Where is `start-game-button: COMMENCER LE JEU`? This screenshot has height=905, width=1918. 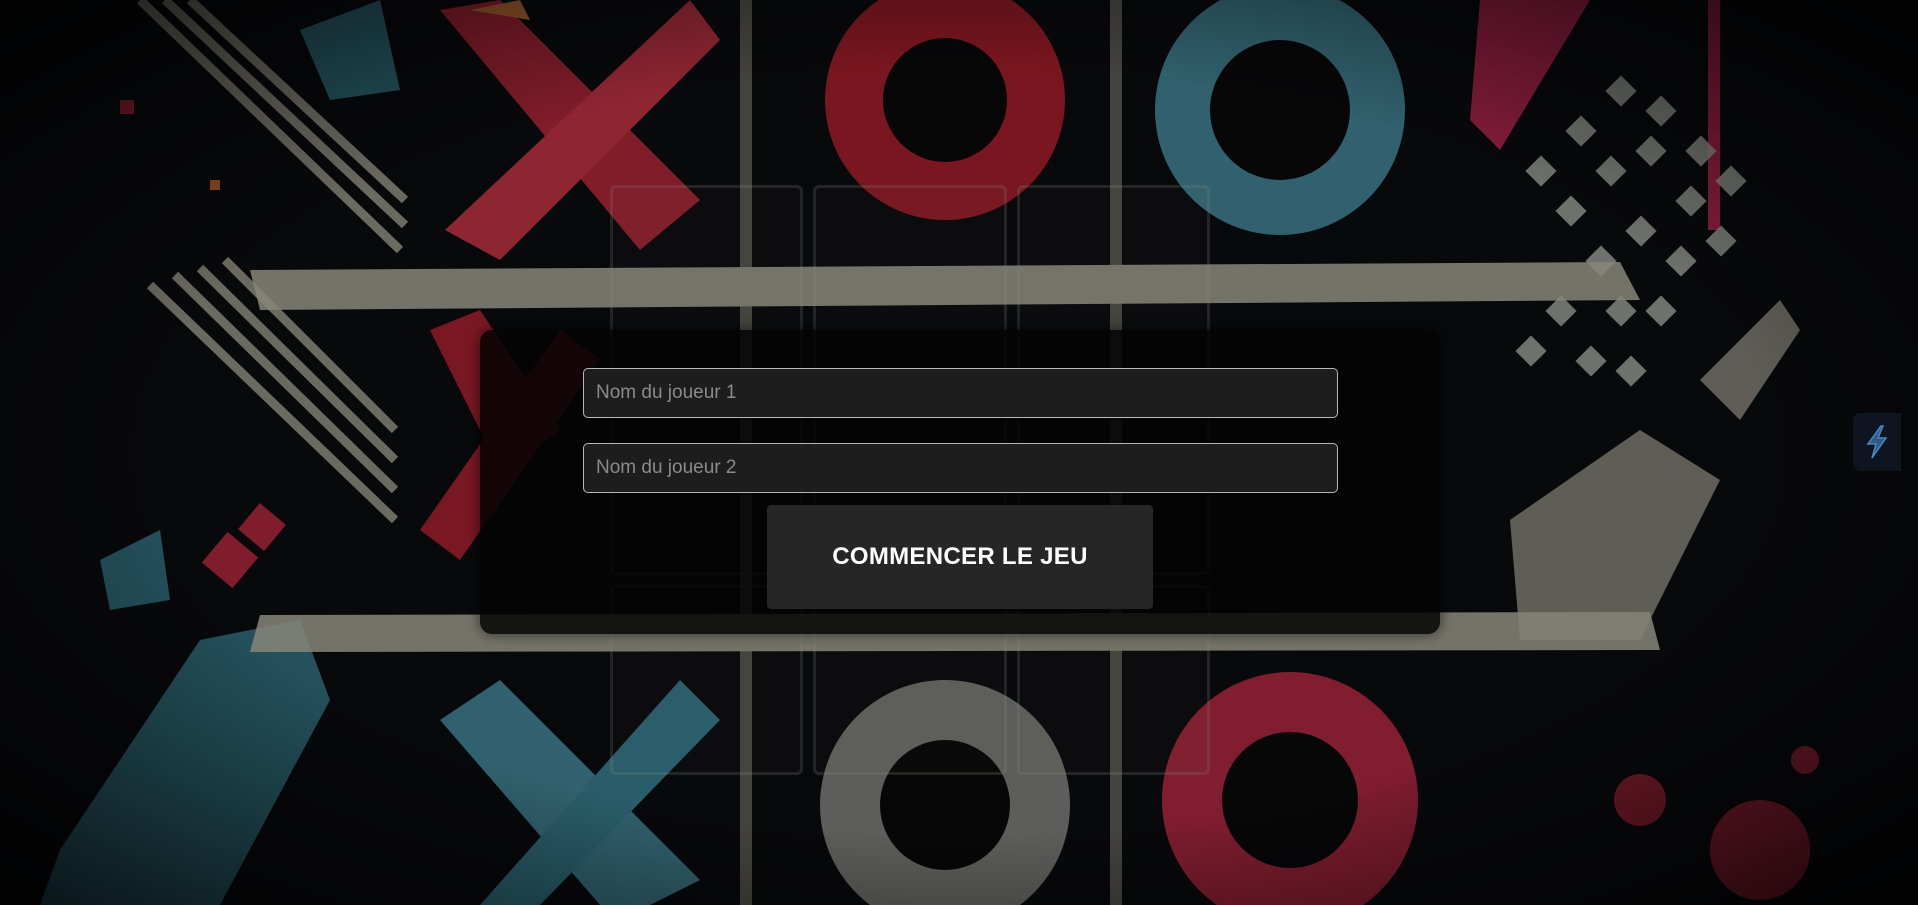
start-game-button: COMMENCER LE JEU is located at coordinates (960, 557).